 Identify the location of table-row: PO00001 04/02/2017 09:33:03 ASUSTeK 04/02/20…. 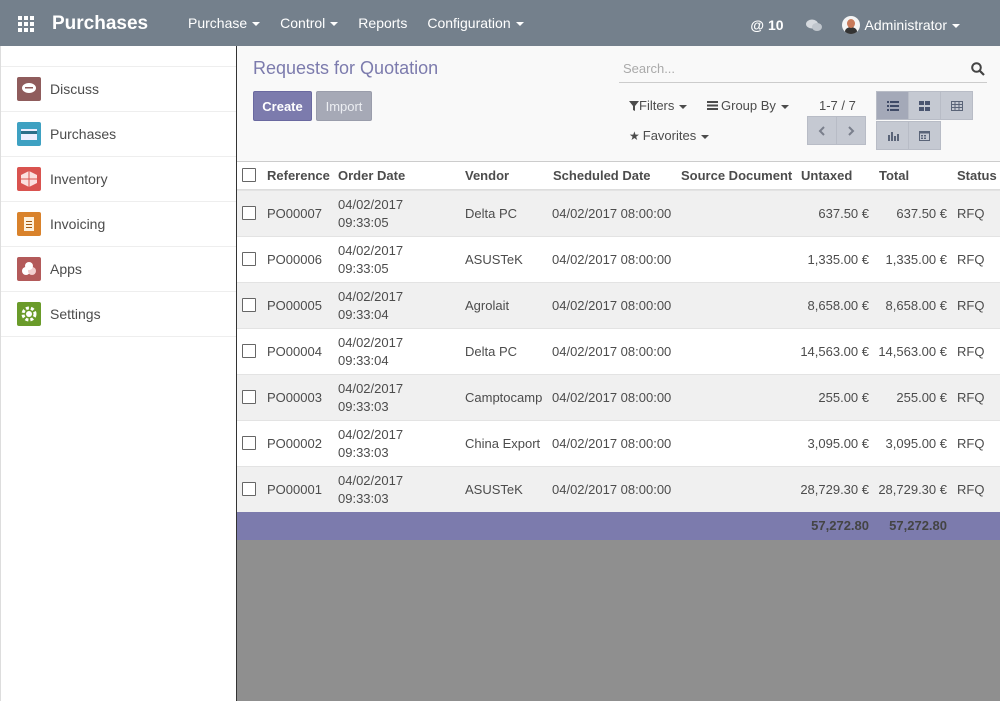
(618, 489).